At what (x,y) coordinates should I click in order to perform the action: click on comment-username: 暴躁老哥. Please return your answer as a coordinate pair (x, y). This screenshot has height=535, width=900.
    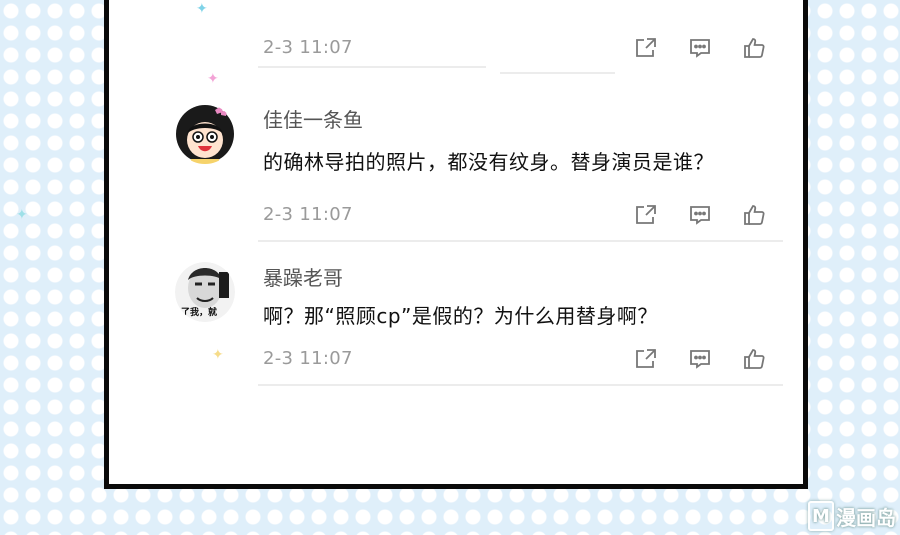
    Looking at the image, I should click on (303, 276).